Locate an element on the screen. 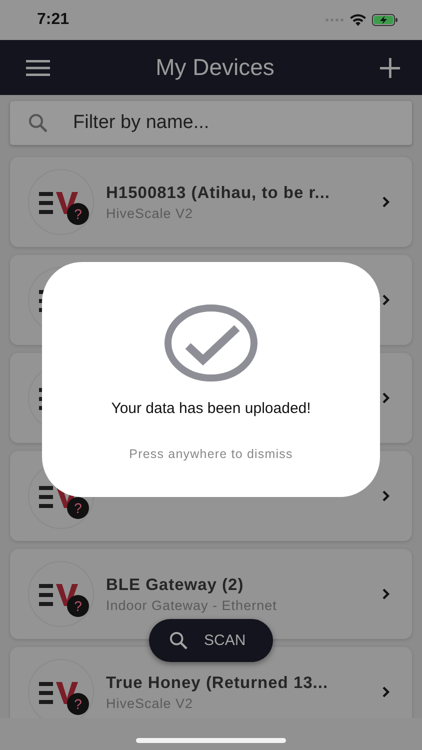 The image size is (422, 750). status-time: 7:21 is located at coordinates (53, 20).